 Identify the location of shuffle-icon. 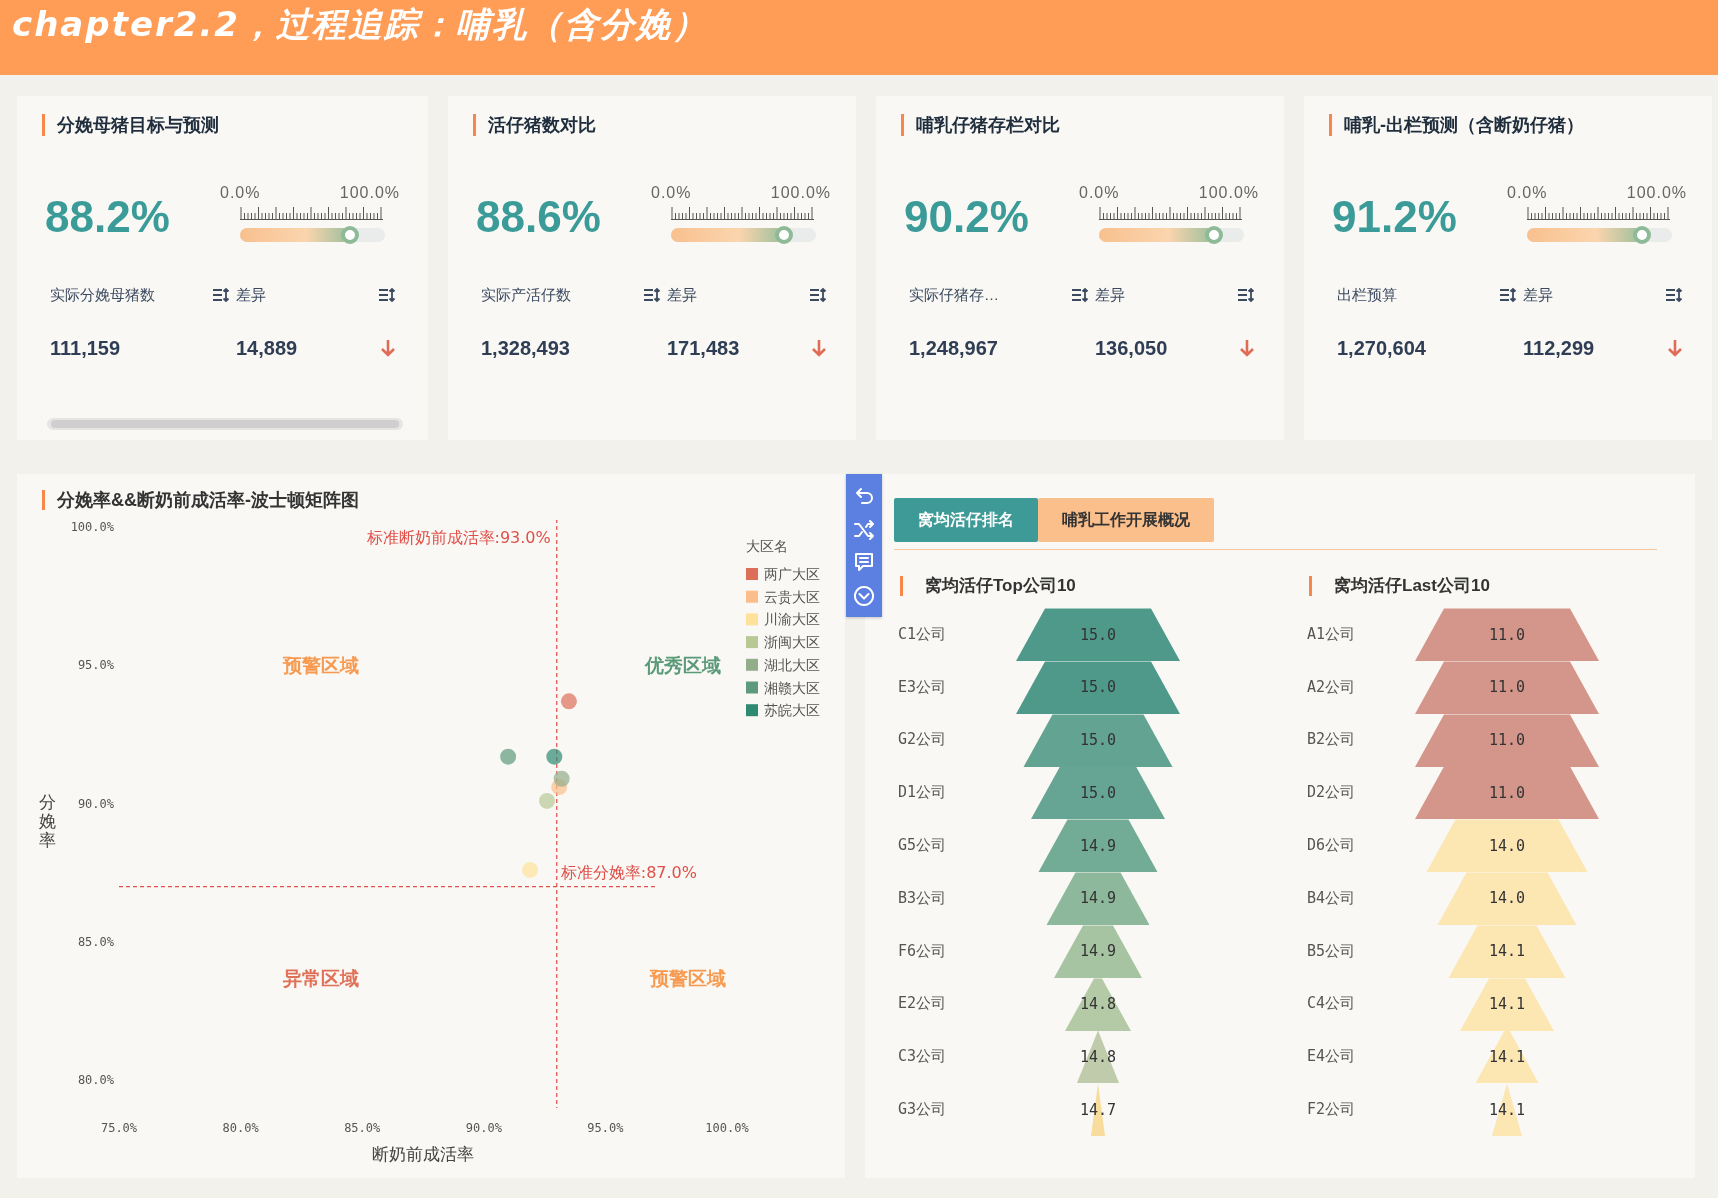
(864, 528).